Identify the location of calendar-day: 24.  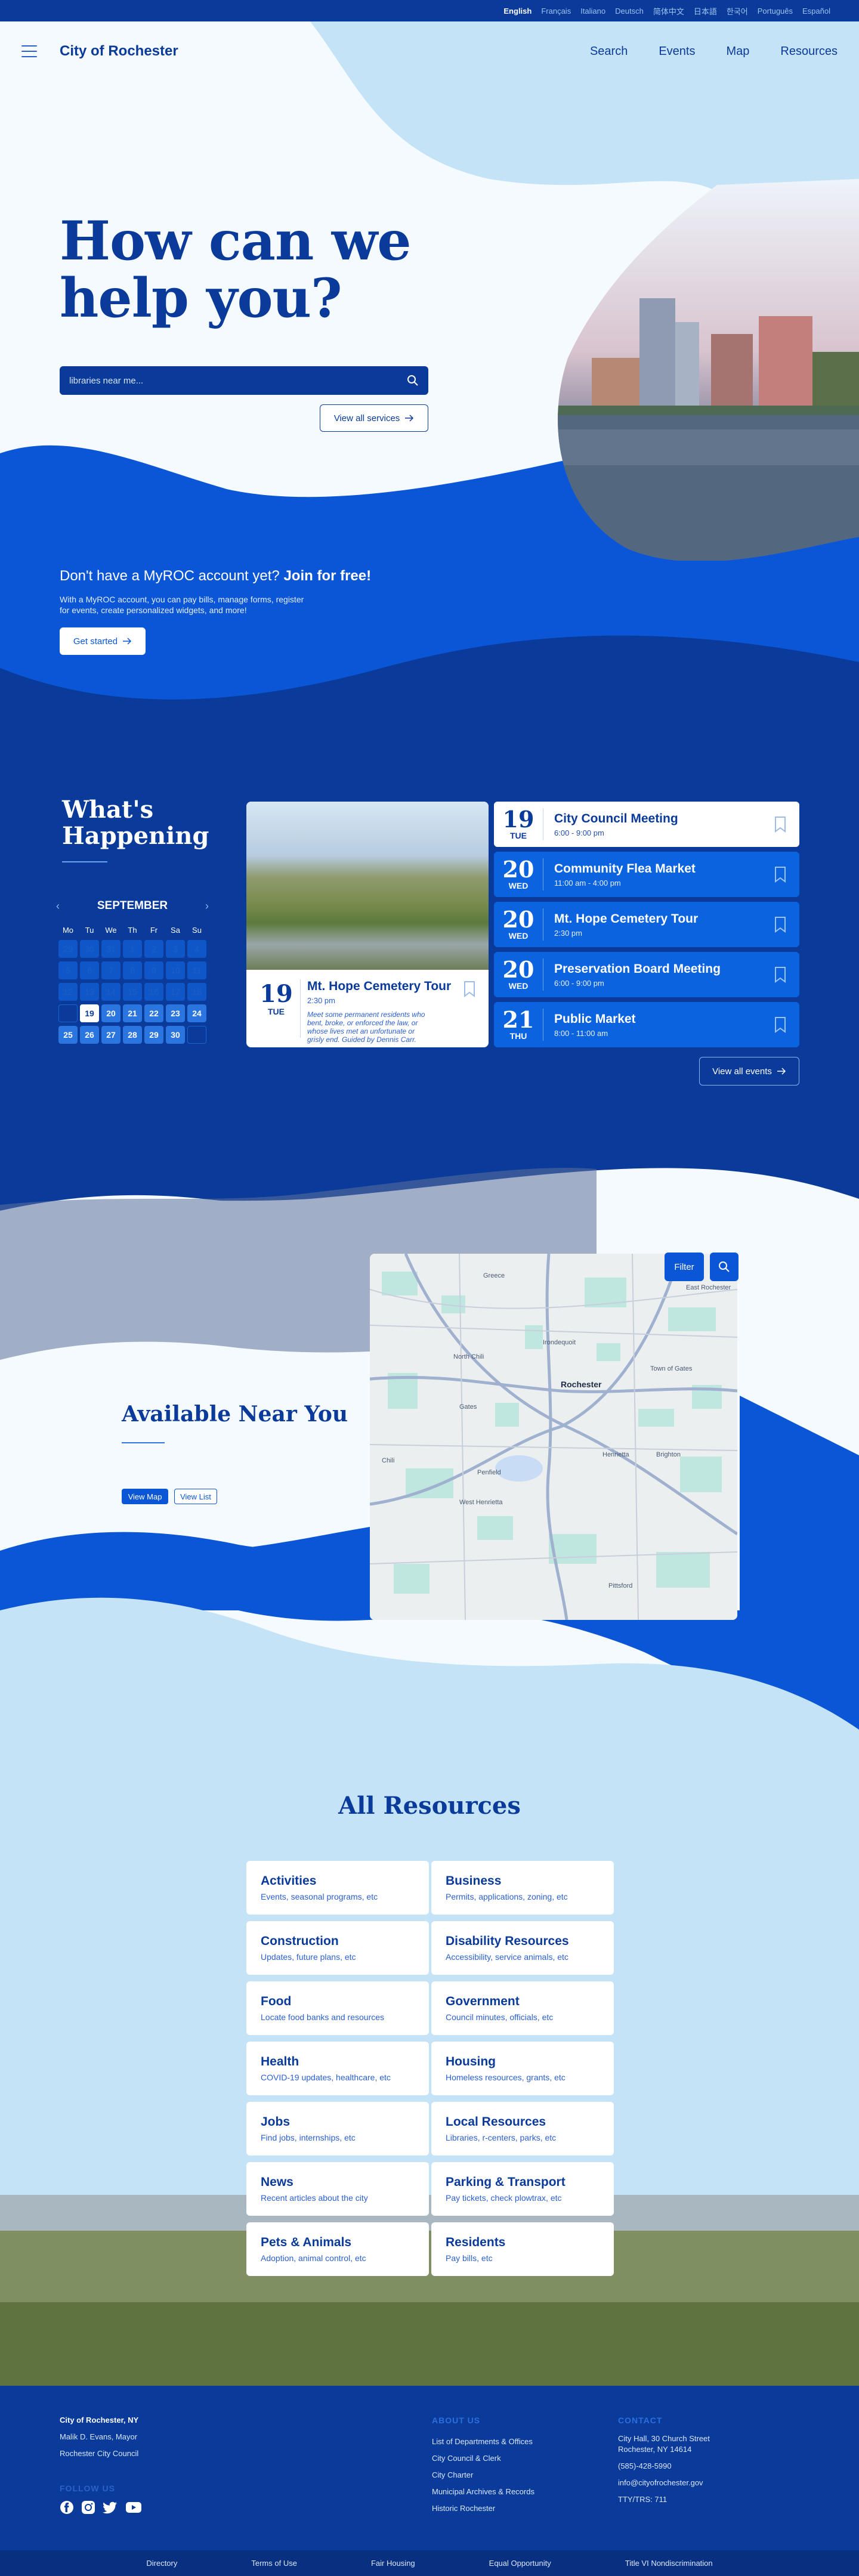
(196, 1013).